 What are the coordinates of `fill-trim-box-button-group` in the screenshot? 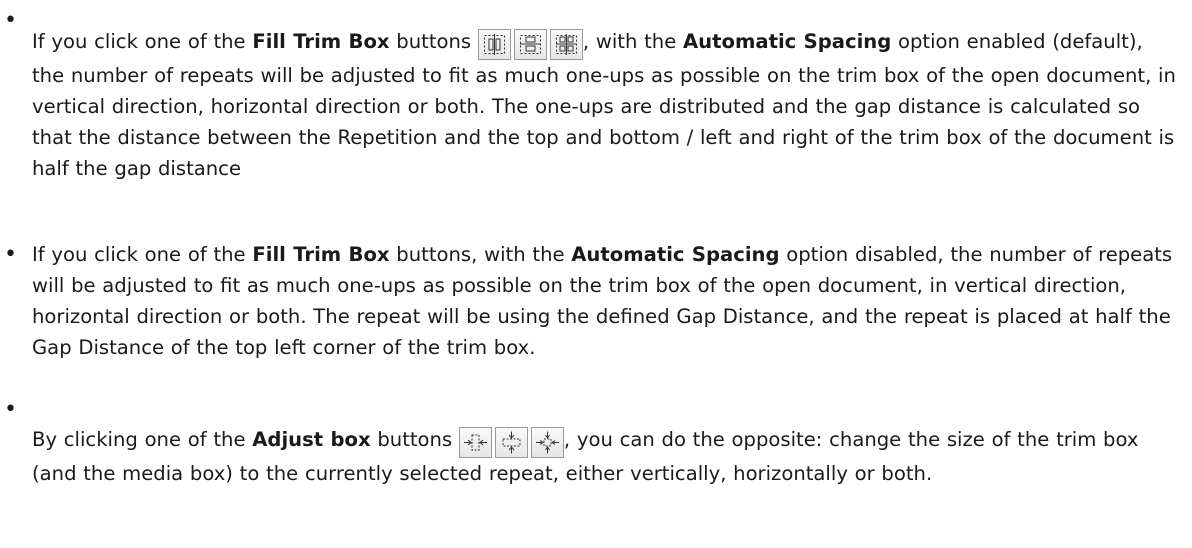 It's located at (530, 44).